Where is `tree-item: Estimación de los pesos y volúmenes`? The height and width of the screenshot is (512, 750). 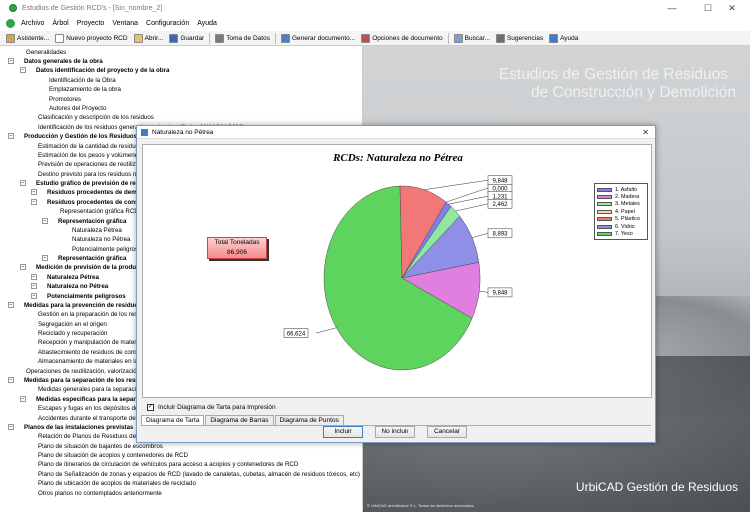
tree-item: Estimación de los pesos y volúmenes is located at coordinates (89, 155).